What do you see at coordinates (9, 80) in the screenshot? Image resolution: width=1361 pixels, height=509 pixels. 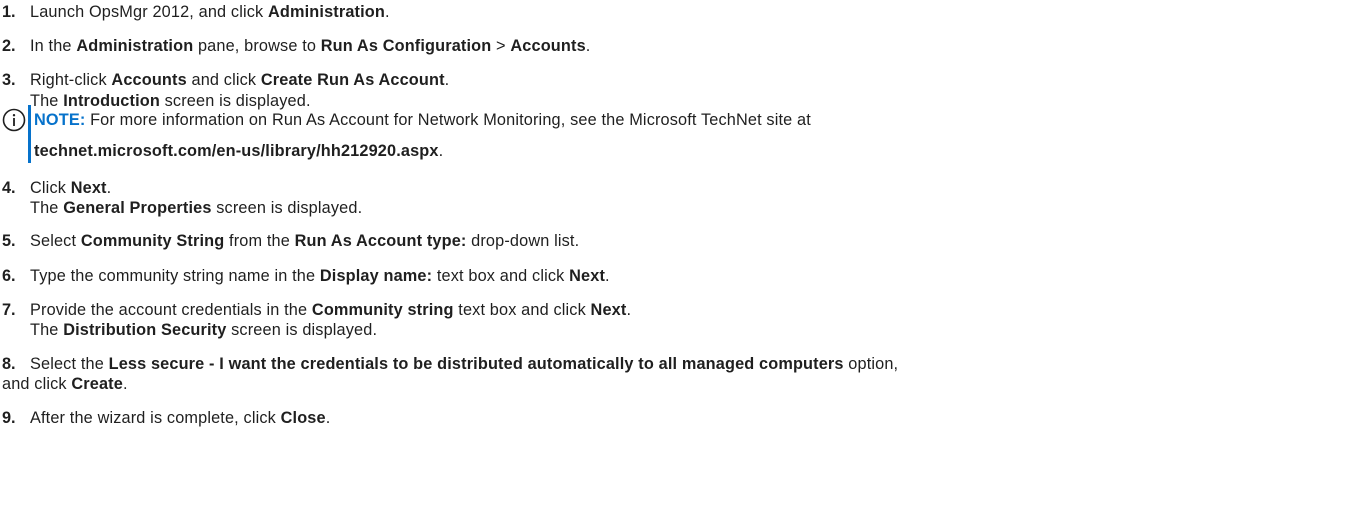 I see `step-3-number: 3.` at bounding box center [9, 80].